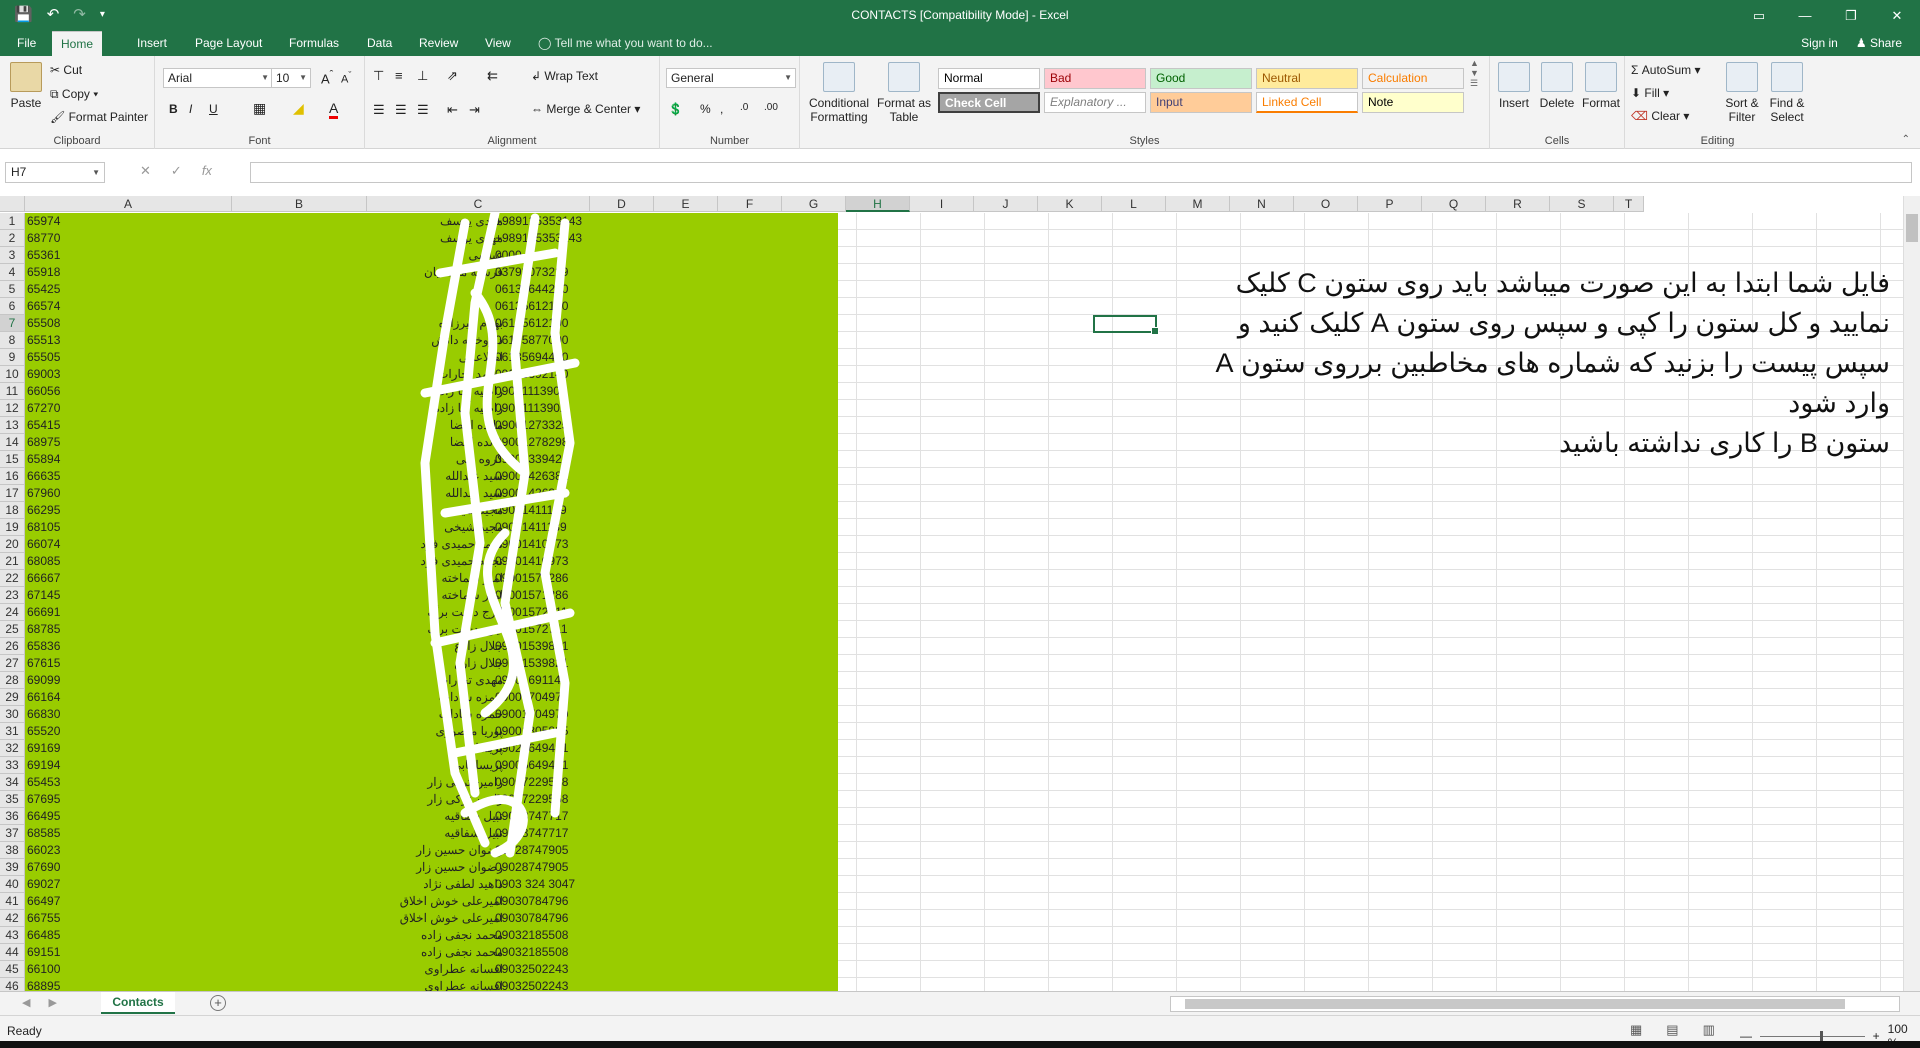  What do you see at coordinates (52, 1002) in the screenshot?
I see `next-sheet-icon: ▶` at bounding box center [52, 1002].